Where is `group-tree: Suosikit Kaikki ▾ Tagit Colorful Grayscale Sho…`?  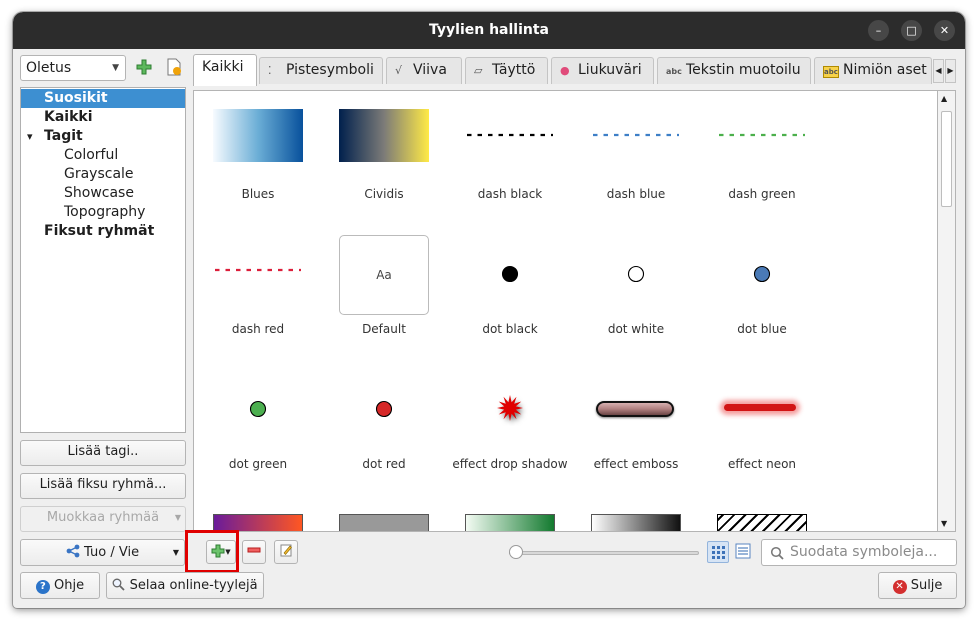 group-tree: Suosikit Kaikki ▾ Tagit Colorful Grayscale Sho… is located at coordinates (103, 260).